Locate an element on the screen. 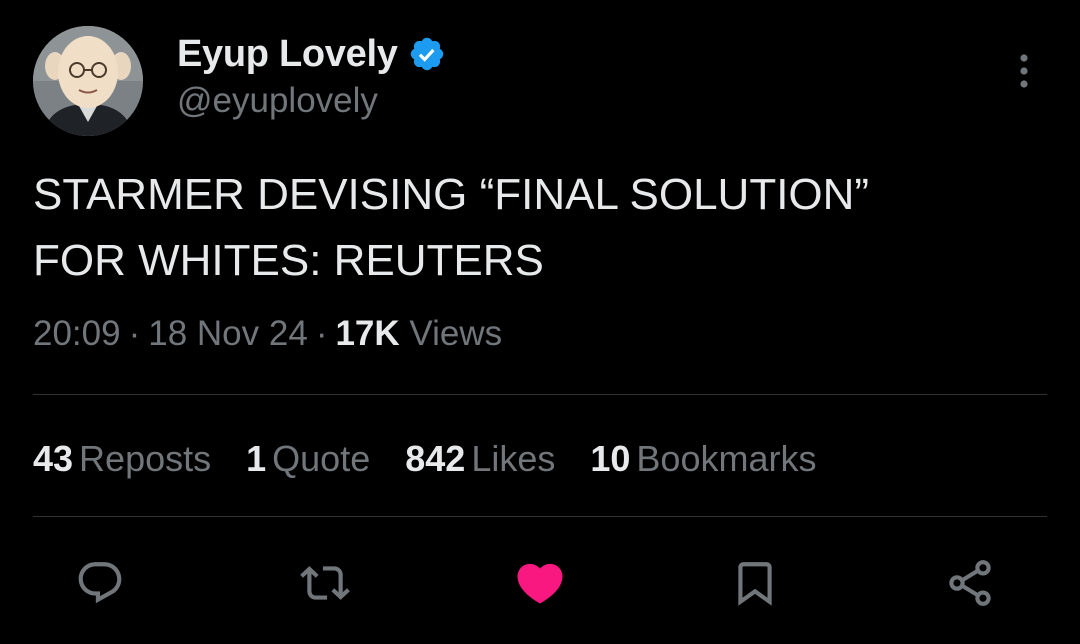 The width and height of the screenshot is (1080, 644). reply-icon is located at coordinates (100, 583).